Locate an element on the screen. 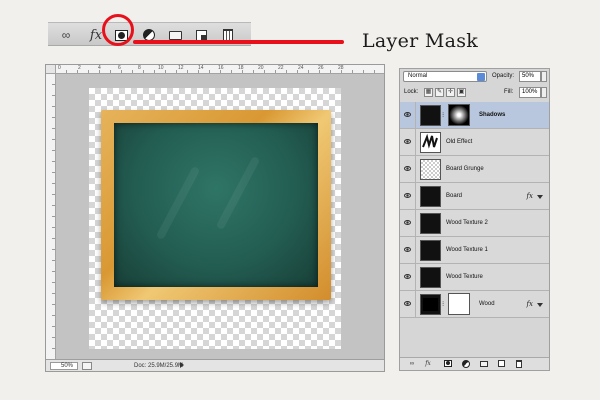 Image resolution: width=600 pixels, height=400 pixels. document-size-info: Doc: 25.9M/25.9M is located at coordinates (159, 366).